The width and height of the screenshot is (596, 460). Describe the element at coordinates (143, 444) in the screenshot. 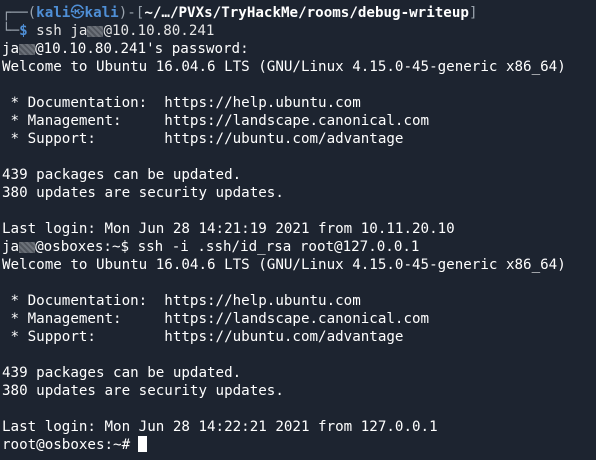

I see `terminal-cursor` at that location.